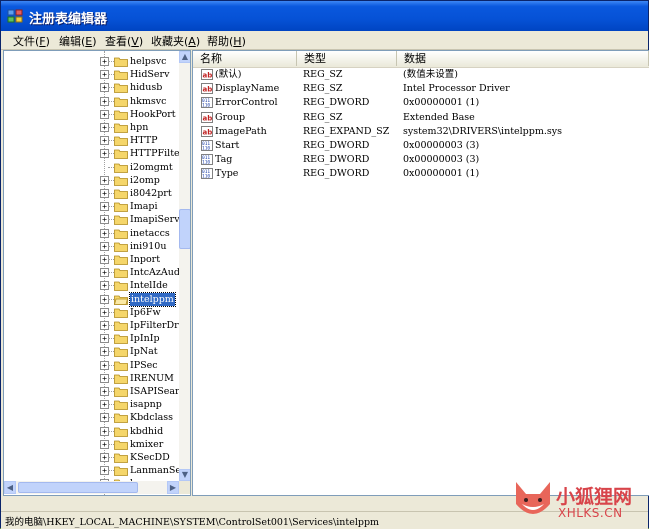  Describe the element at coordinates (421, 160) in the screenshot. I see `value-row: 011 110 Tag REG_DWORD 0x00000003 (3)` at that location.